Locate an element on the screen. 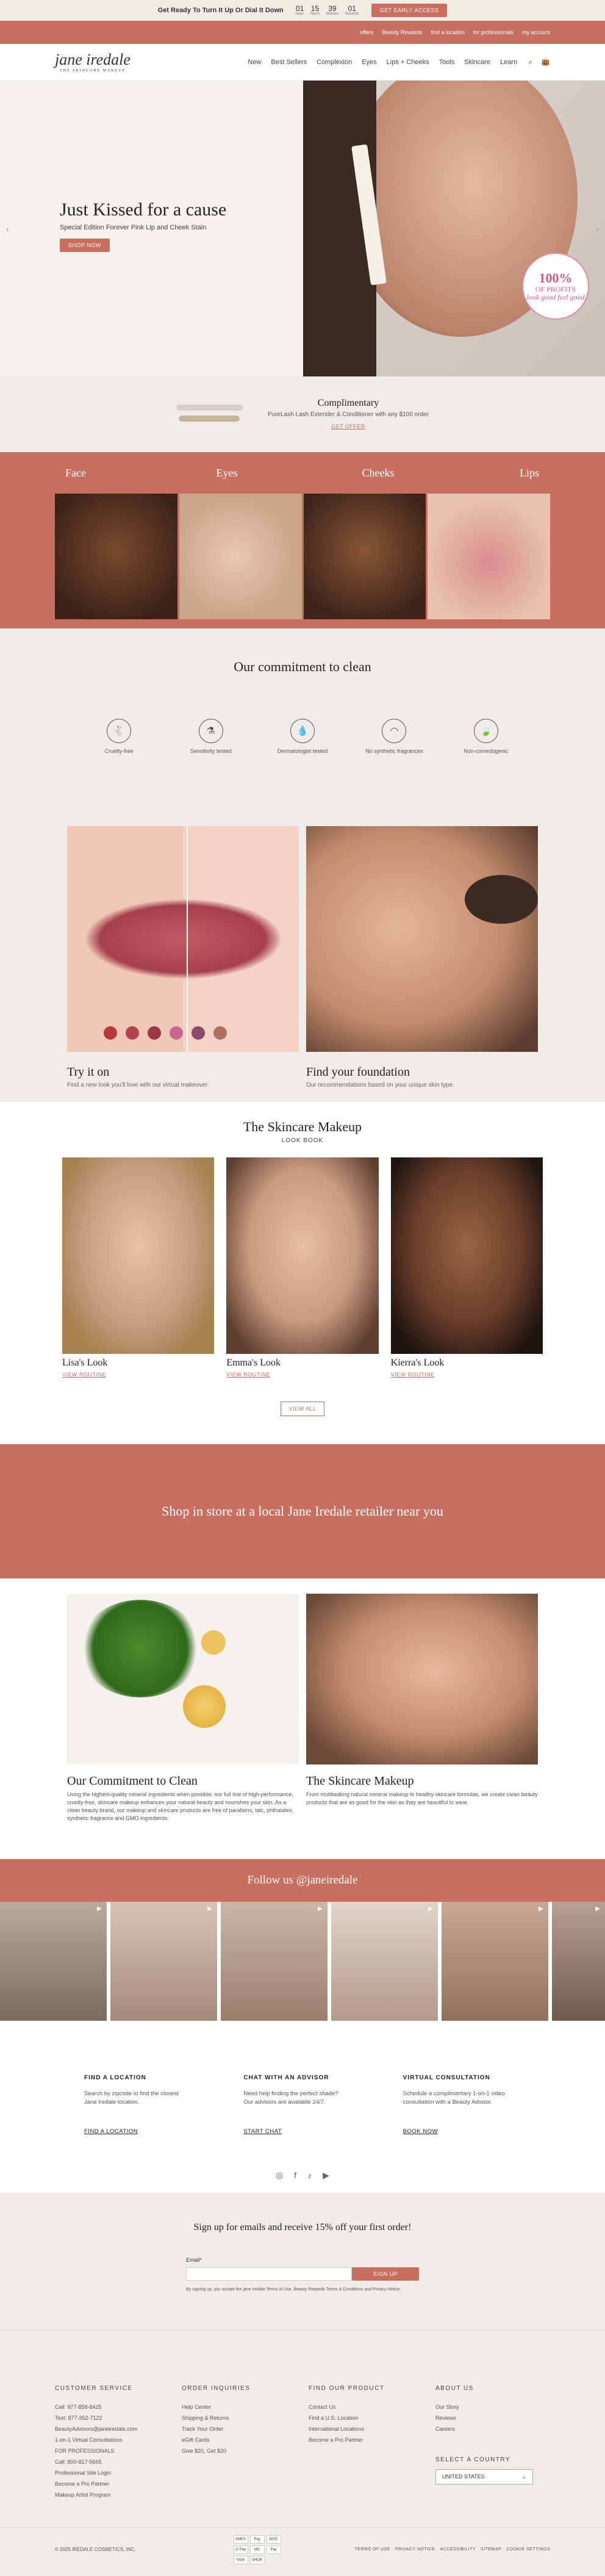  footer-link: Contact Us is located at coordinates (366, 2407).